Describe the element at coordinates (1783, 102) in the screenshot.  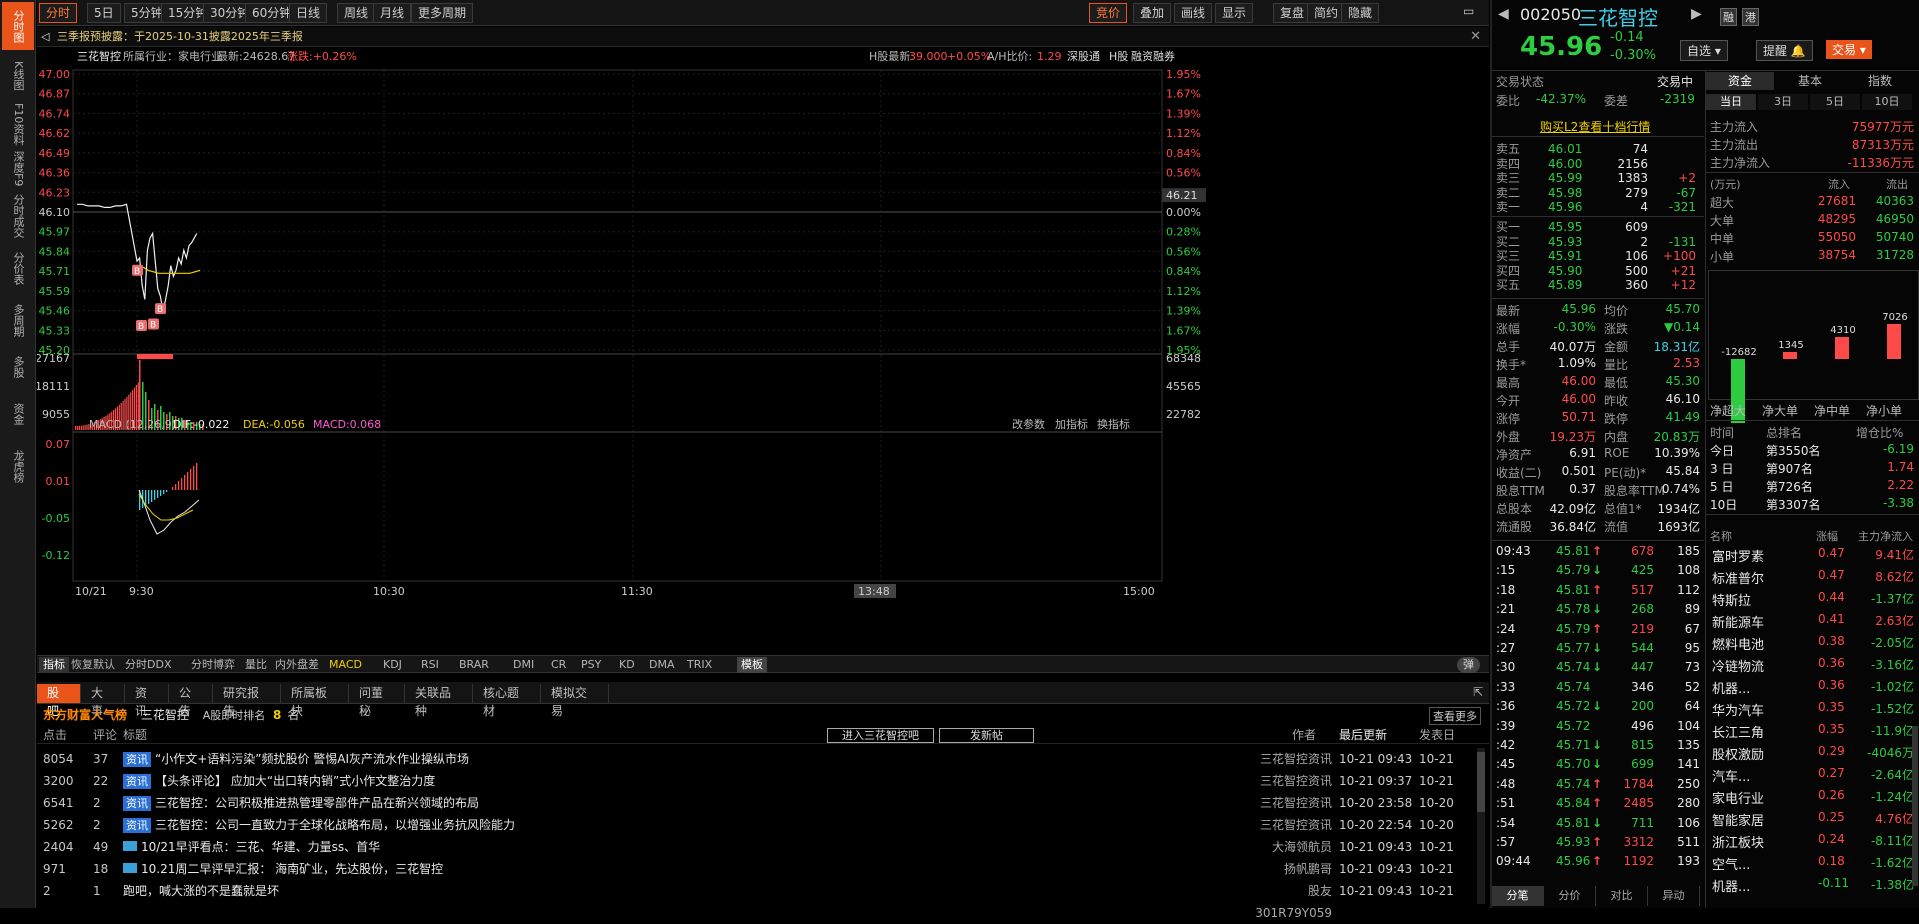
I see `fund-subtab-1: 3日` at that location.